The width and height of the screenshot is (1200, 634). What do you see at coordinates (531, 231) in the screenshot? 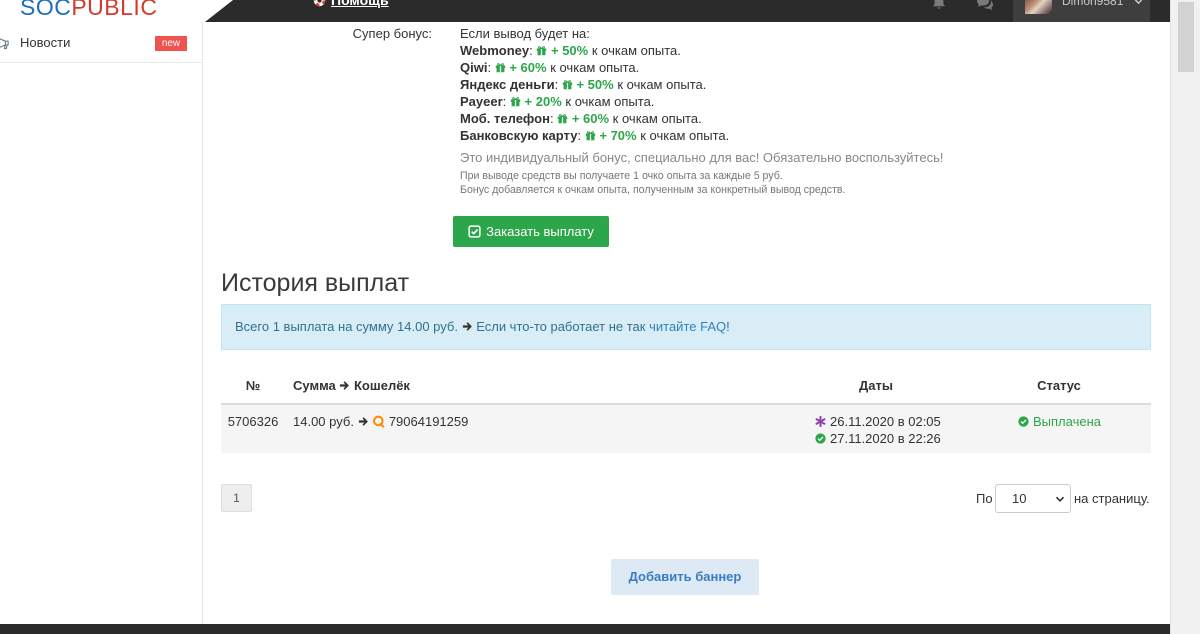
I see `order-payout-button: Заказать выплату` at bounding box center [531, 231].